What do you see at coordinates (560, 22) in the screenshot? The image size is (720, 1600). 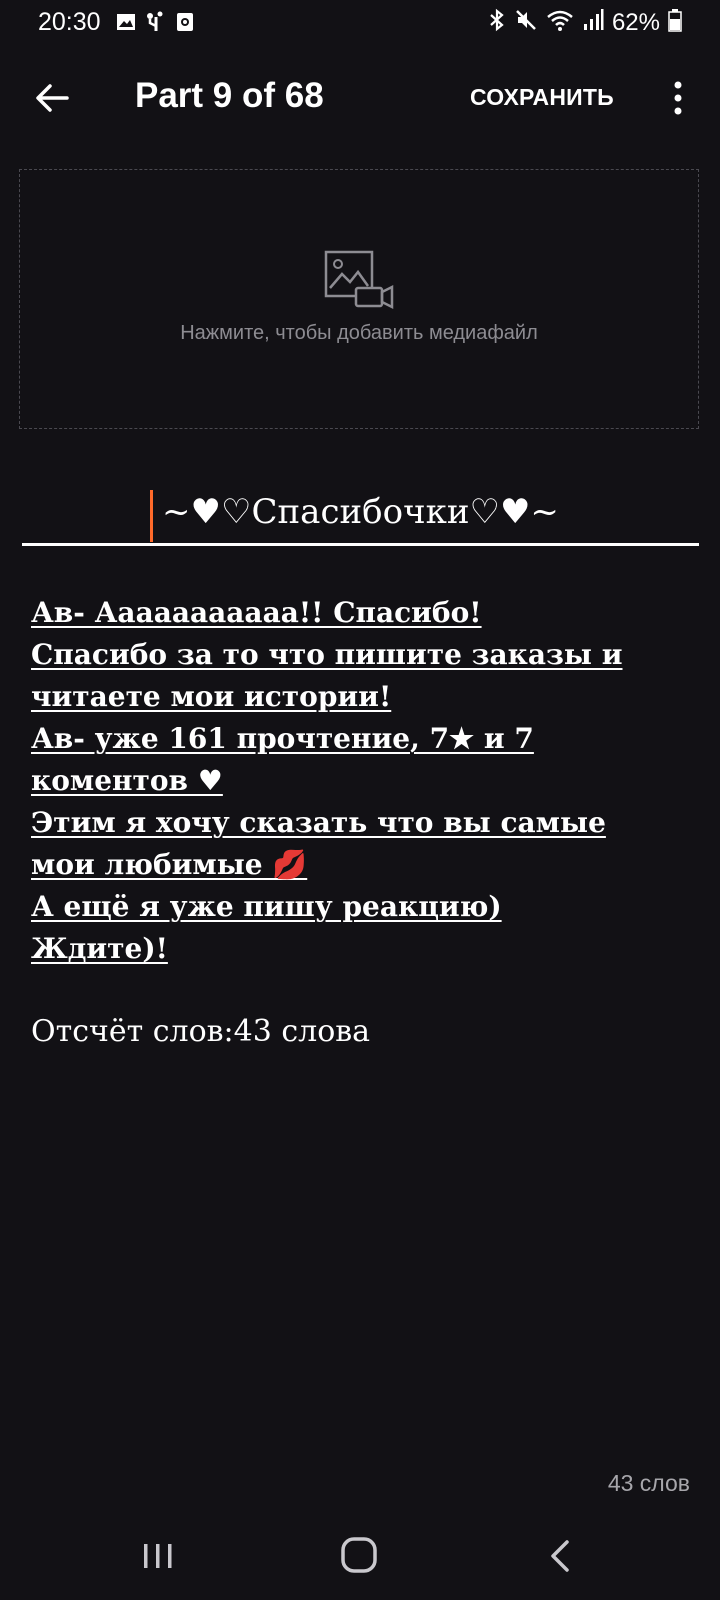 I see `wifi-icon` at bounding box center [560, 22].